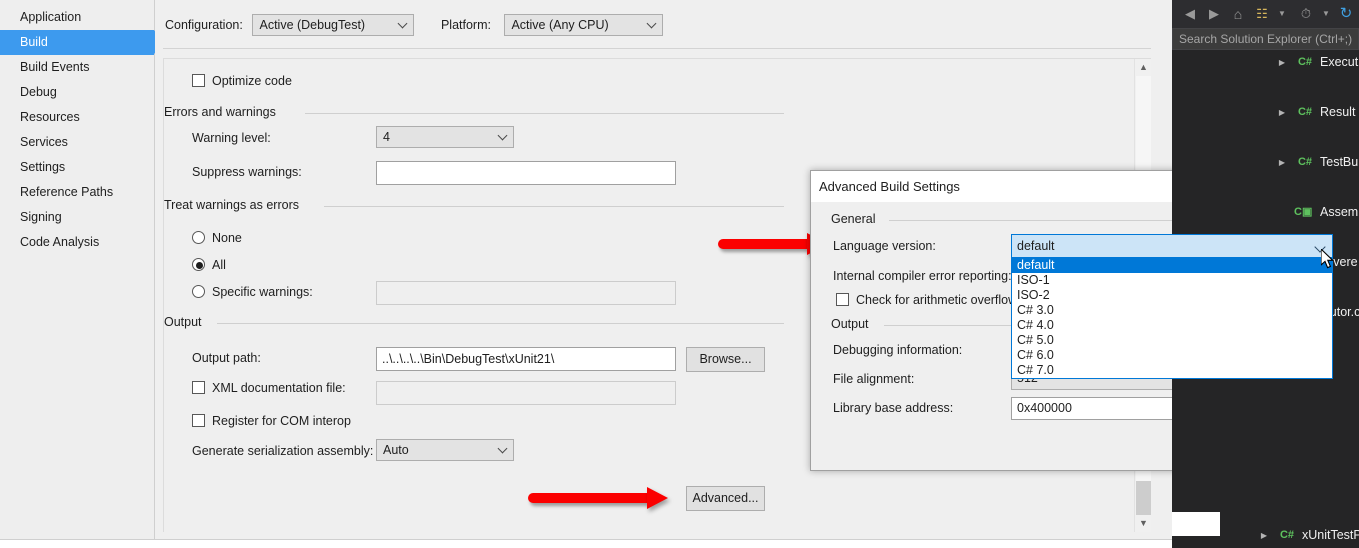  I want to click on suppress-warnings-input, so click(526, 173).